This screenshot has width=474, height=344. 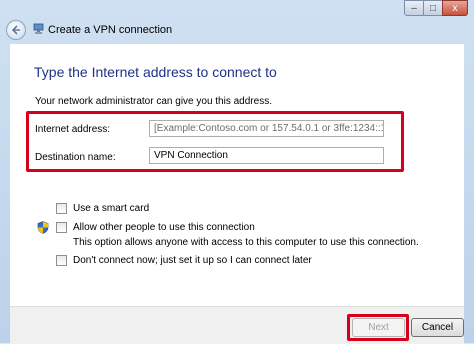 What do you see at coordinates (61, 227) in the screenshot?
I see `allow-others-checkbox` at bounding box center [61, 227].